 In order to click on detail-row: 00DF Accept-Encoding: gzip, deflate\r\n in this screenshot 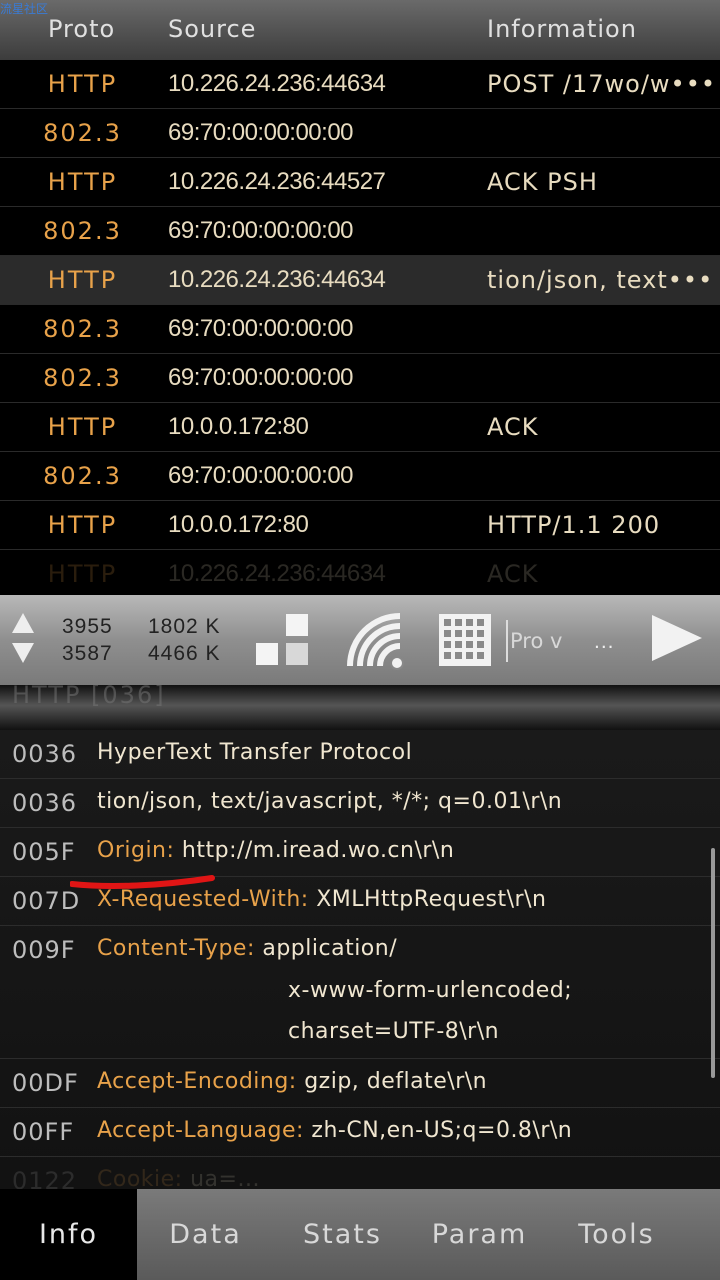, I will do `click(360, 1083)`.